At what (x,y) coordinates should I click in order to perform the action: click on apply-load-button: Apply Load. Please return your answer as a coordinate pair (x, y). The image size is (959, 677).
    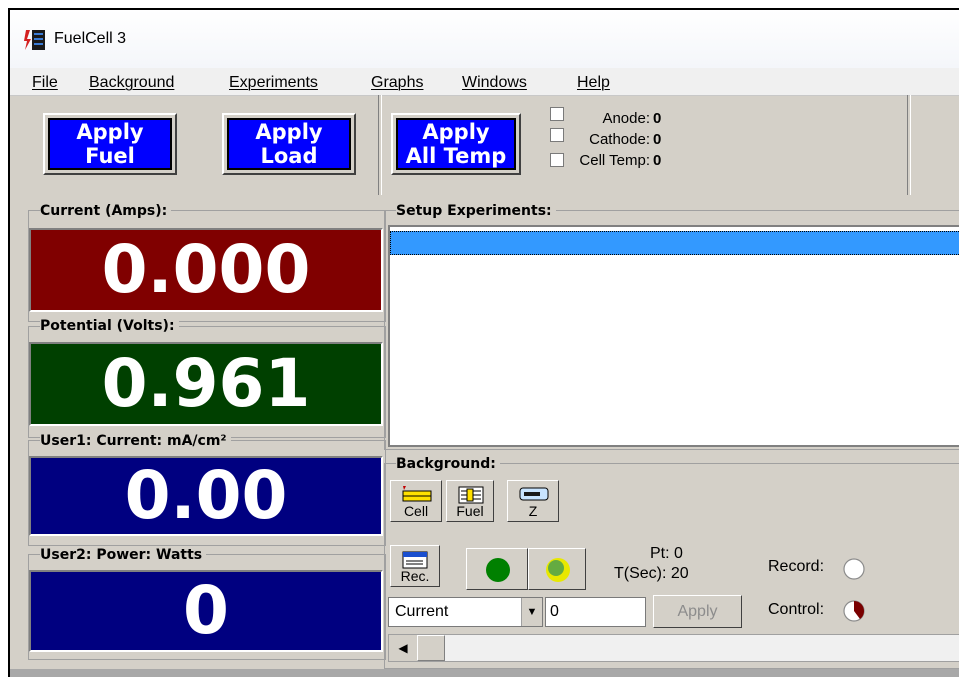
    Looking at the image, I should click on (289, 144).